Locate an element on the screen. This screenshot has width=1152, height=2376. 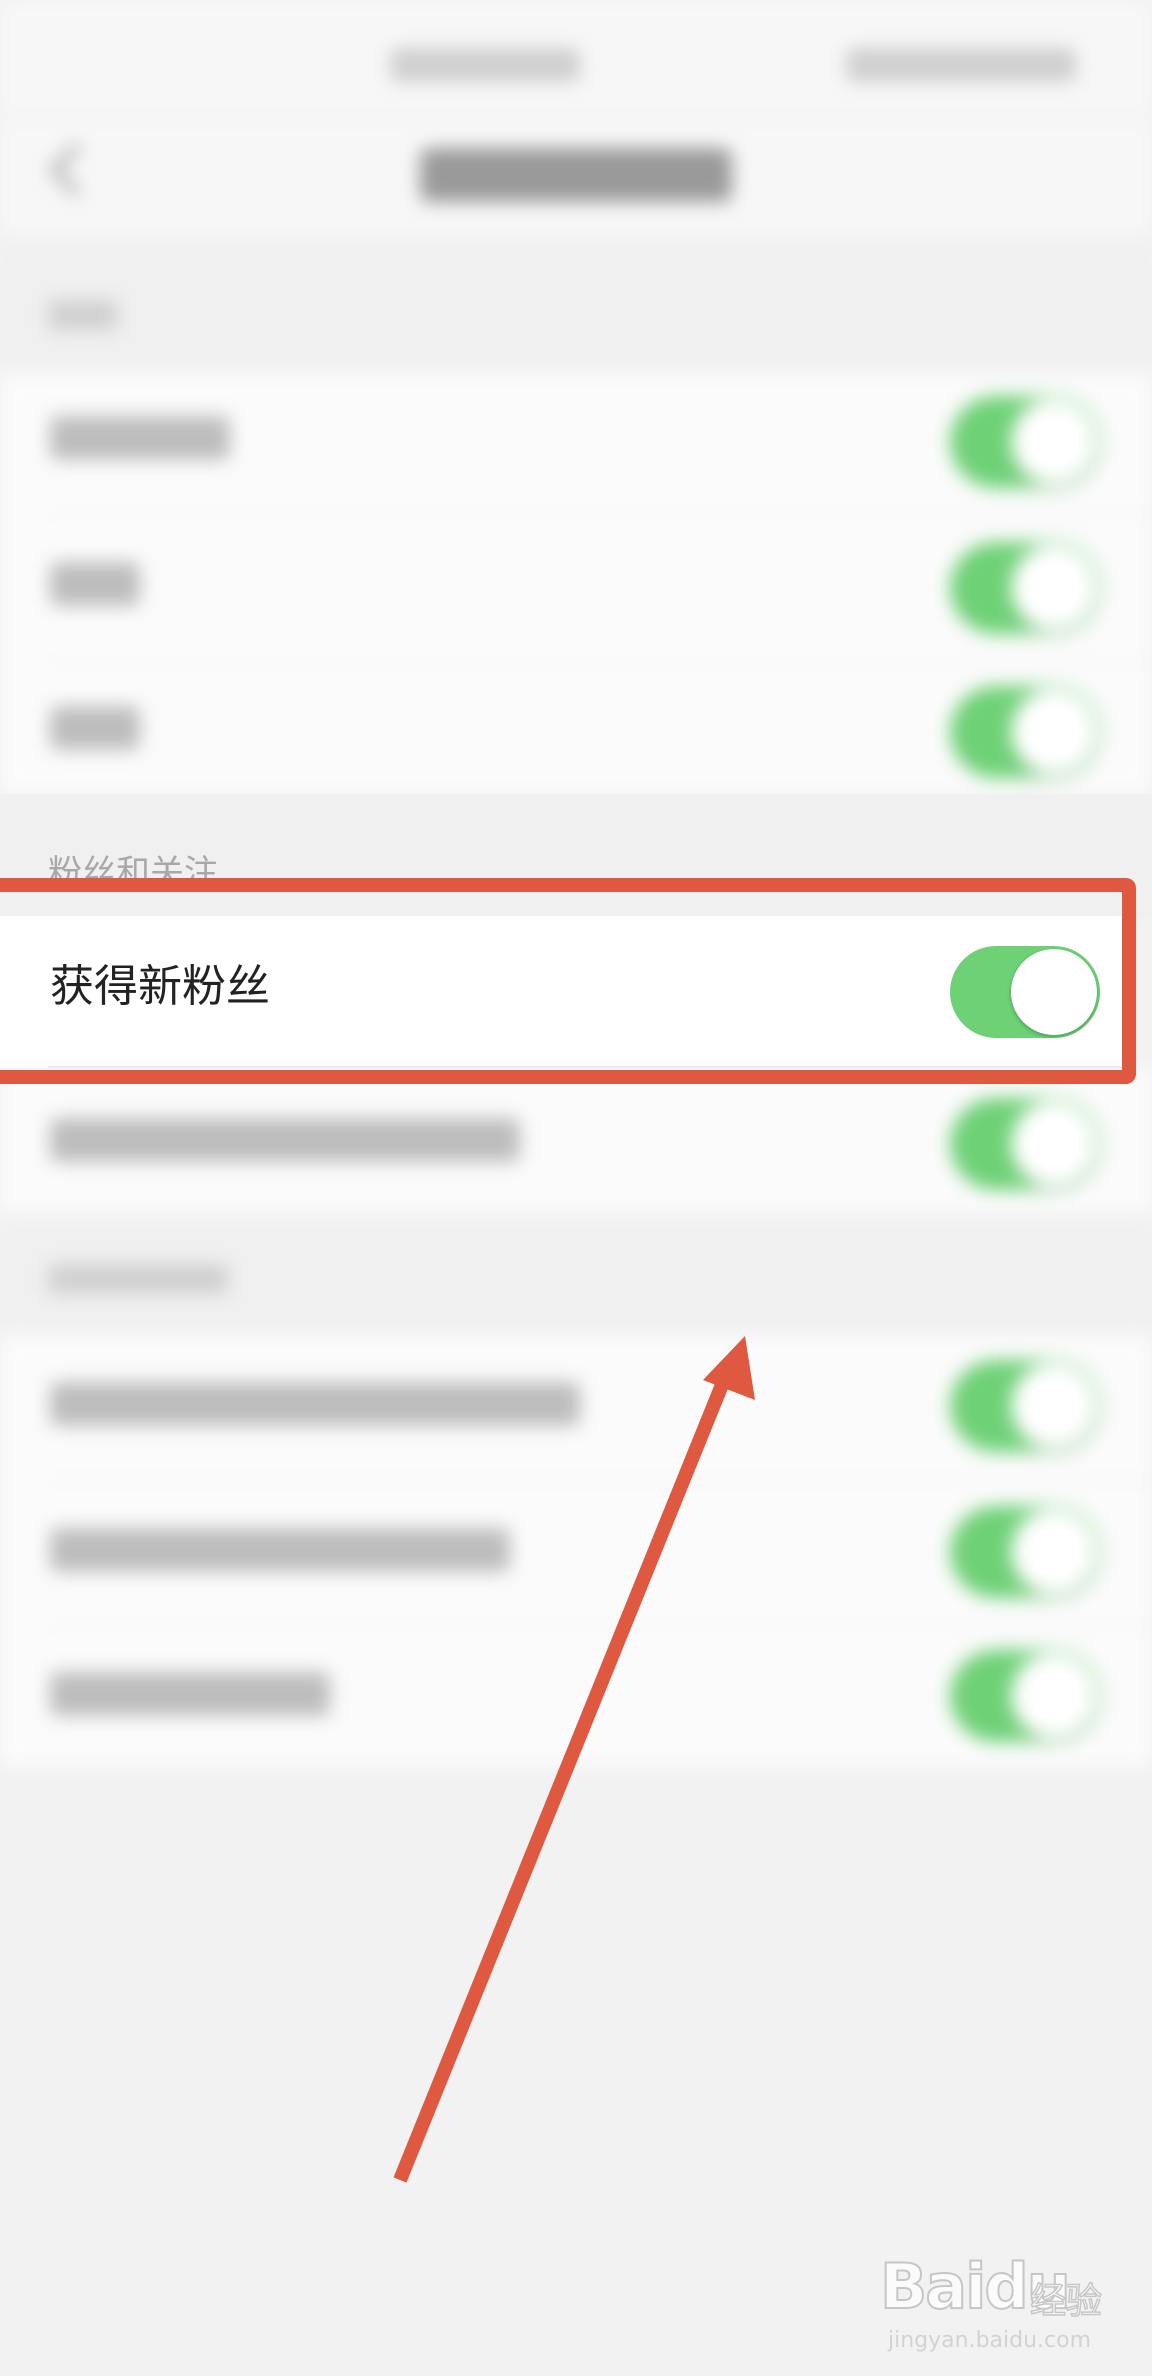
annotation-arrow-icon is located at coordinates (574, 1759).